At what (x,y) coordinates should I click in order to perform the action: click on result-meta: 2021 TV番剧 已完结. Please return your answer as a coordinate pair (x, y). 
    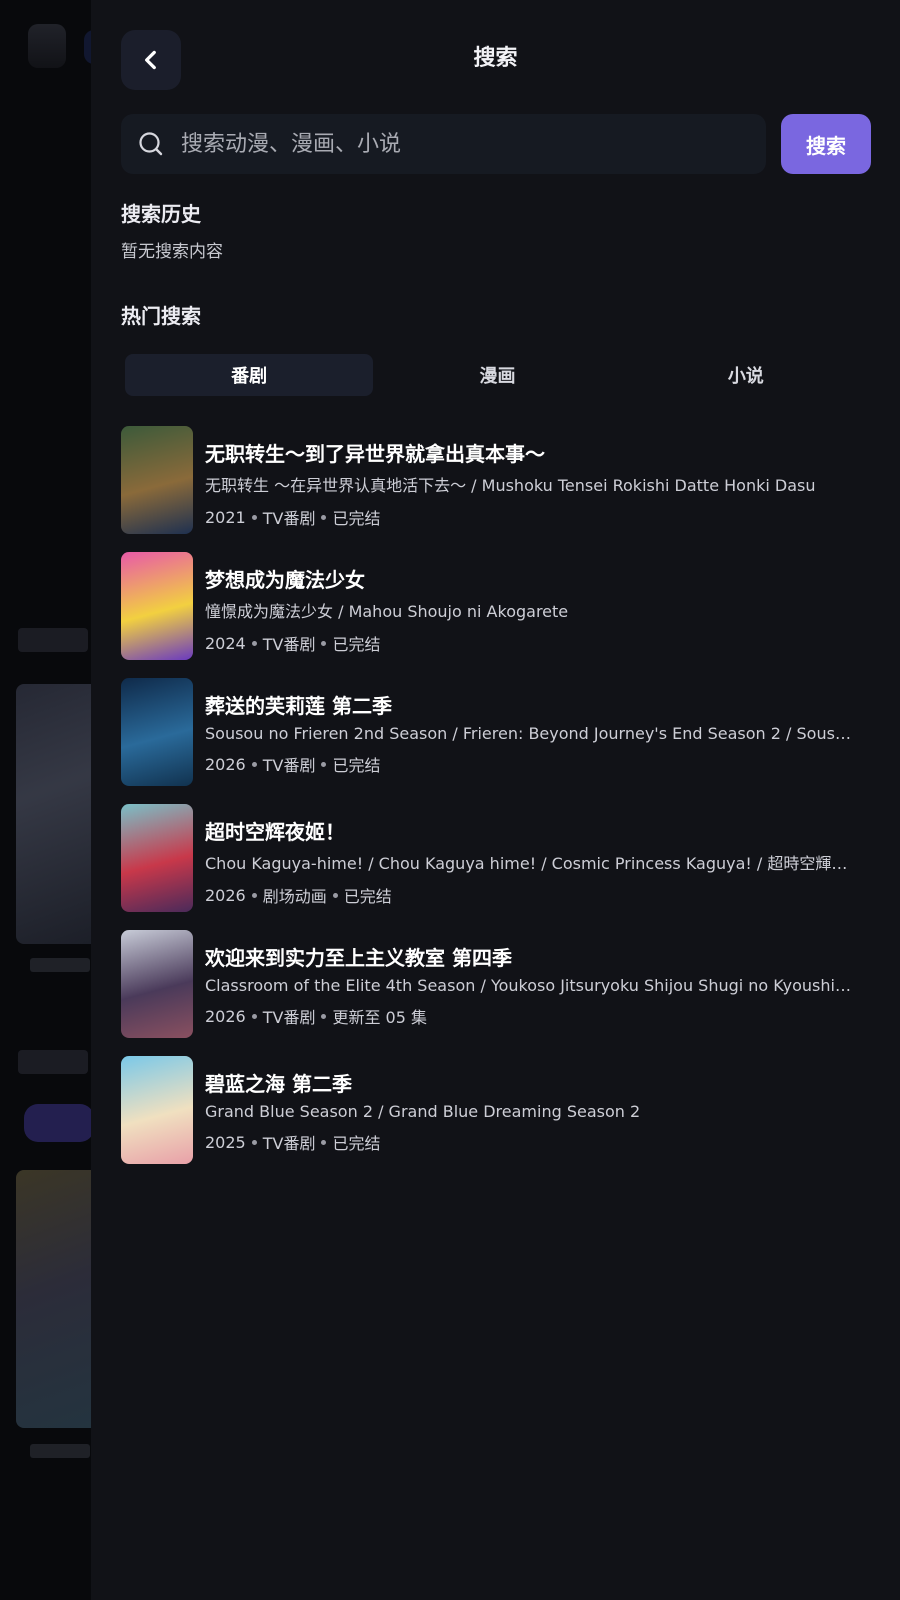
    Looking at the image, I should click on (530, 517).